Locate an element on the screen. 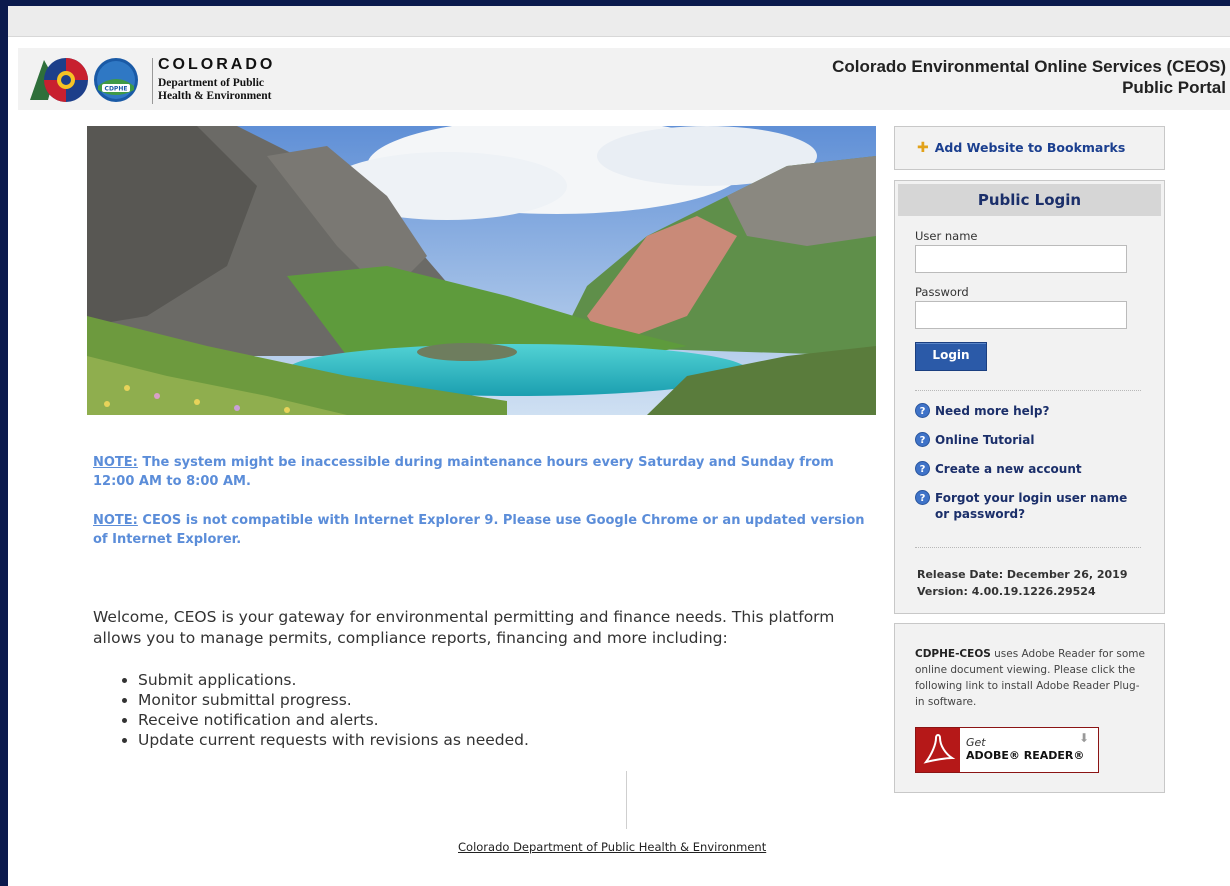 The height and width of the screenshot is (886, 1230). adobe-brand: CDPHE-CEOS is located at coordinates (953, 654).